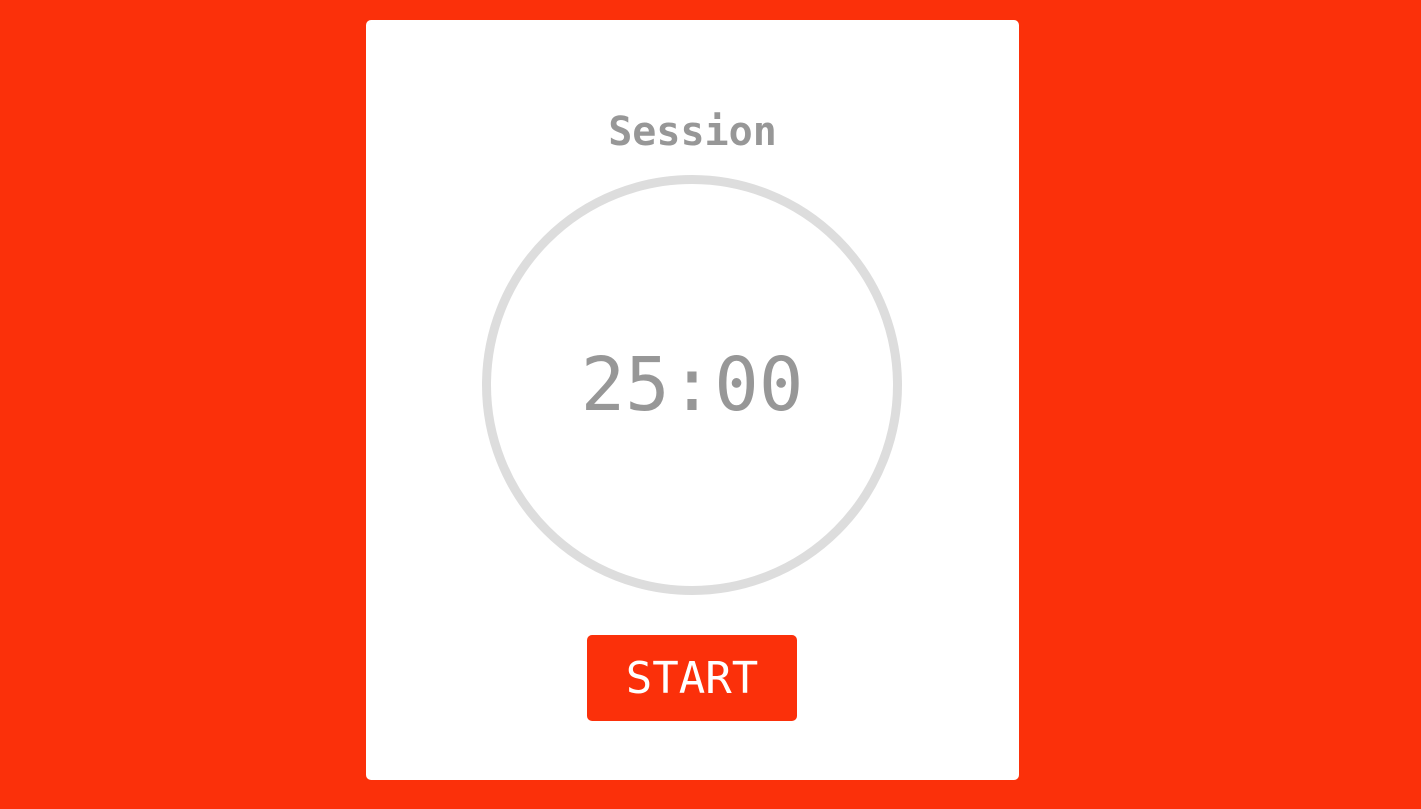 Image resolution: width=1421 pixels, height=809 pixels. I want to click on start-button: START, so click(692, 678).